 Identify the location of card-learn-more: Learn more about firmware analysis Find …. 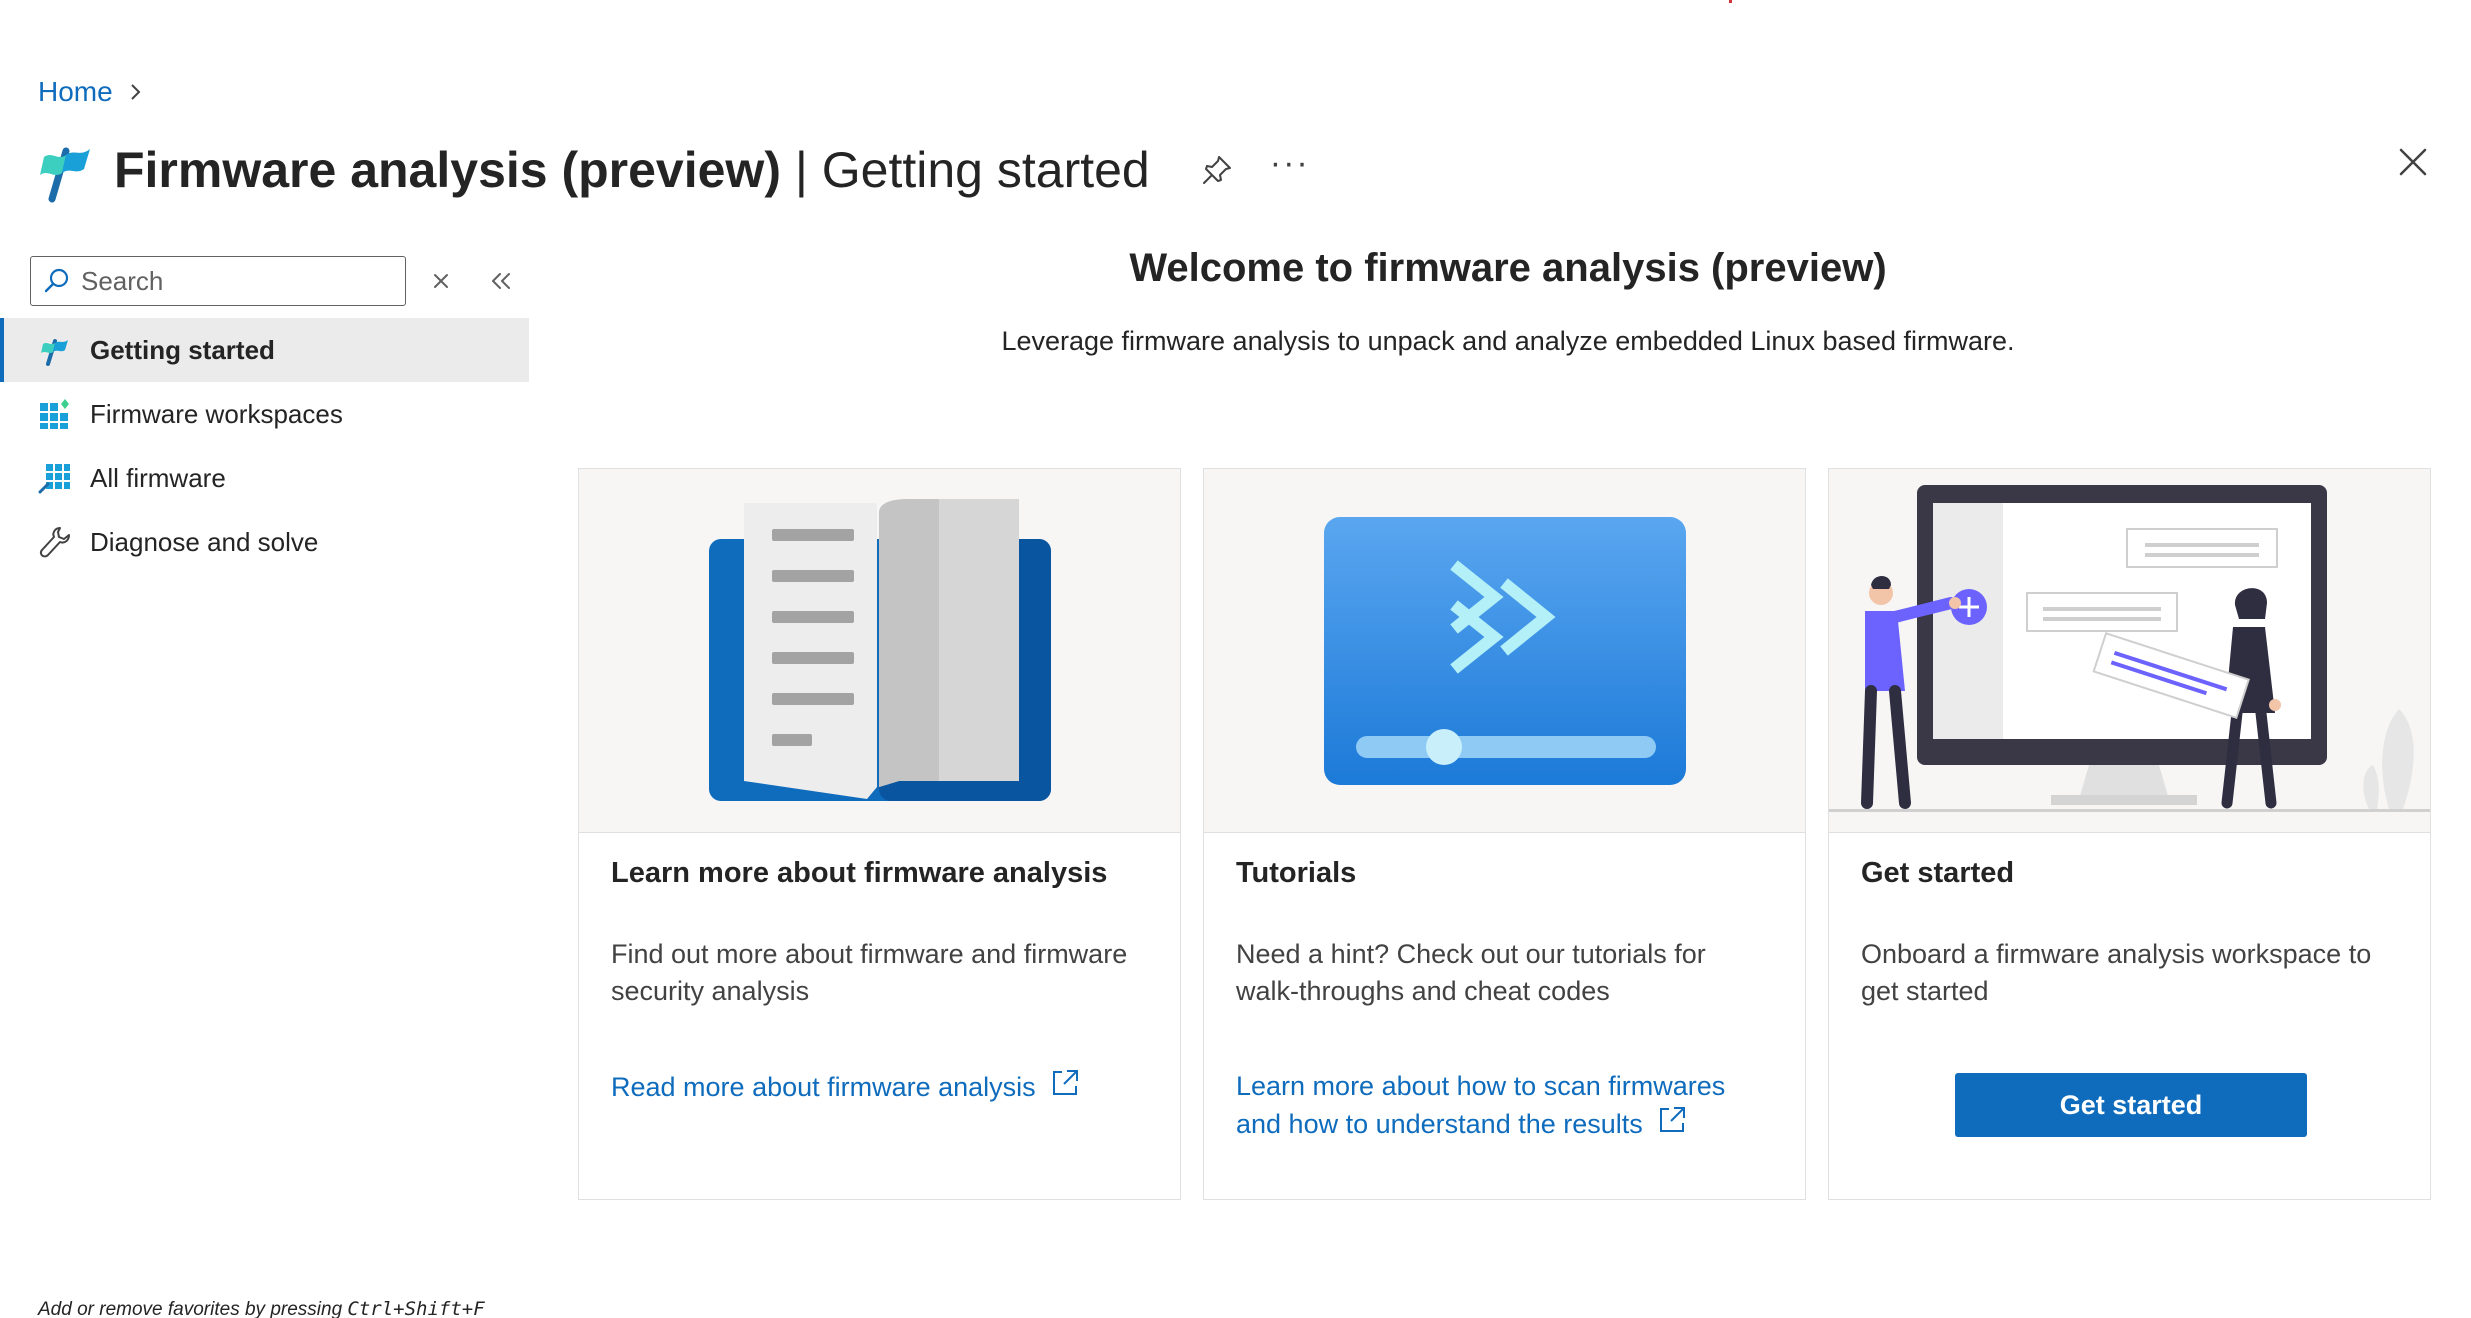
(879, 834).